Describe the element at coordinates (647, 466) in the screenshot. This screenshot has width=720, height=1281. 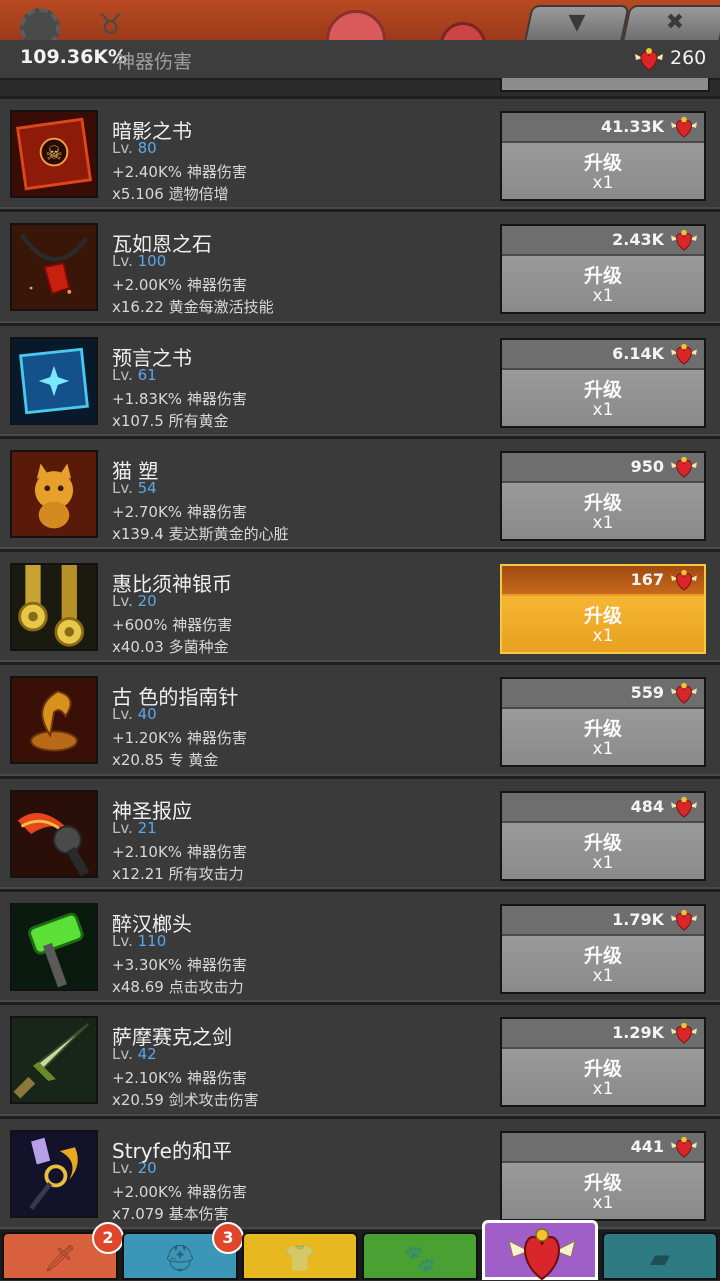
I see `upgrade-cost-value: 950` at that location.